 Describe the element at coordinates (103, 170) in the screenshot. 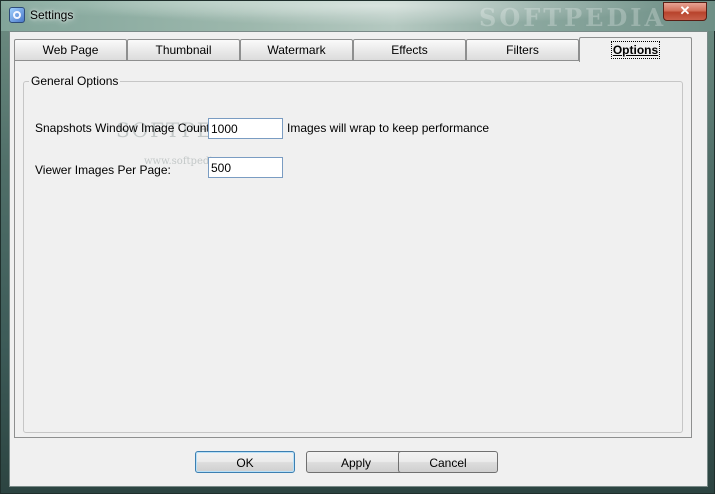

I see `viewer-images-label: Viewer Images Per Page:` at that location.